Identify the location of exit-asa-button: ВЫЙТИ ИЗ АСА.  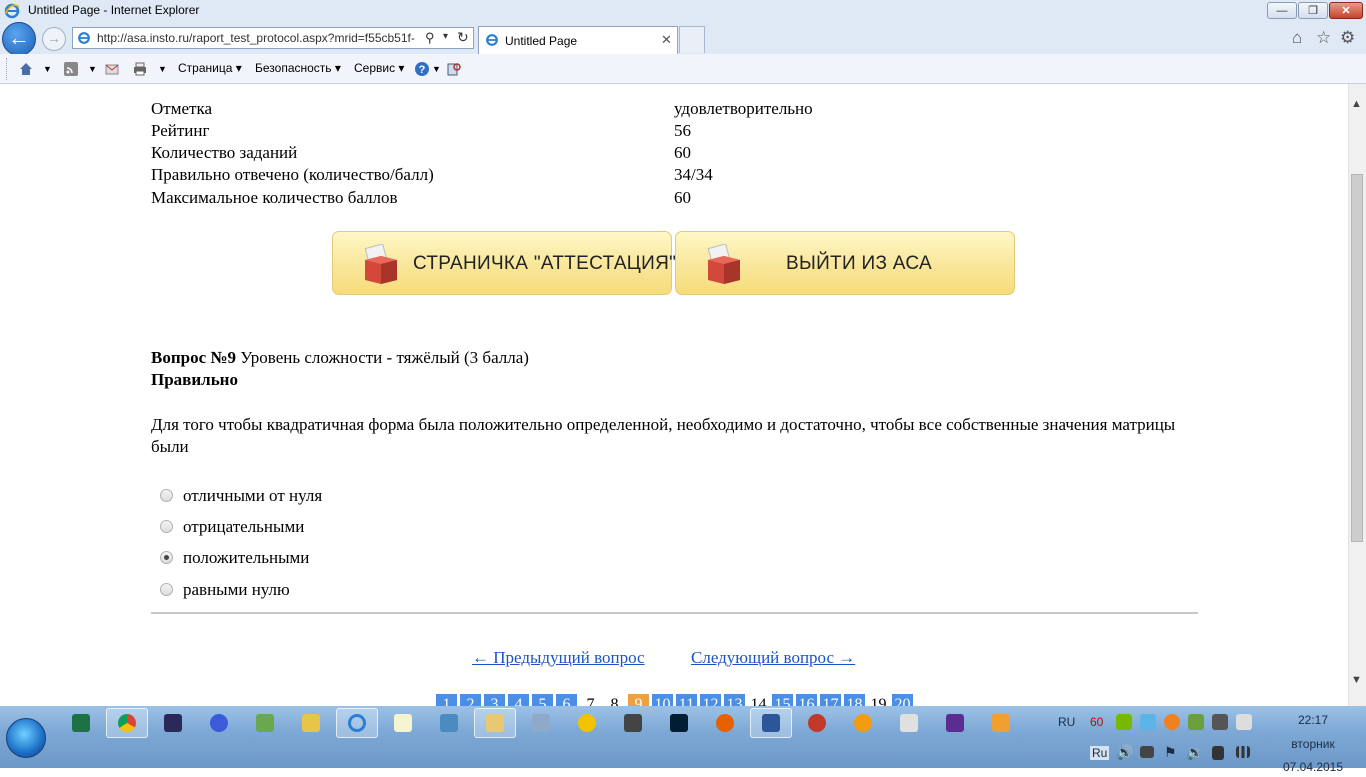
(845, 263).